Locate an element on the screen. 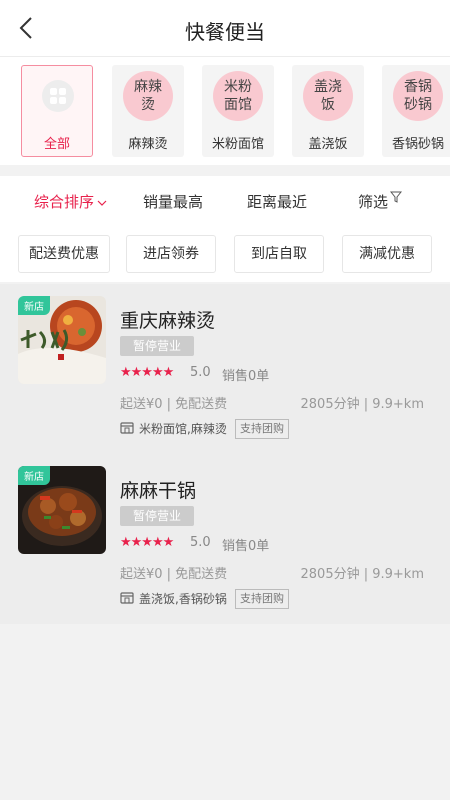 This screenshot has height=800, width=450. page-title: 快餐便当 is located at coordinates (225, 32).